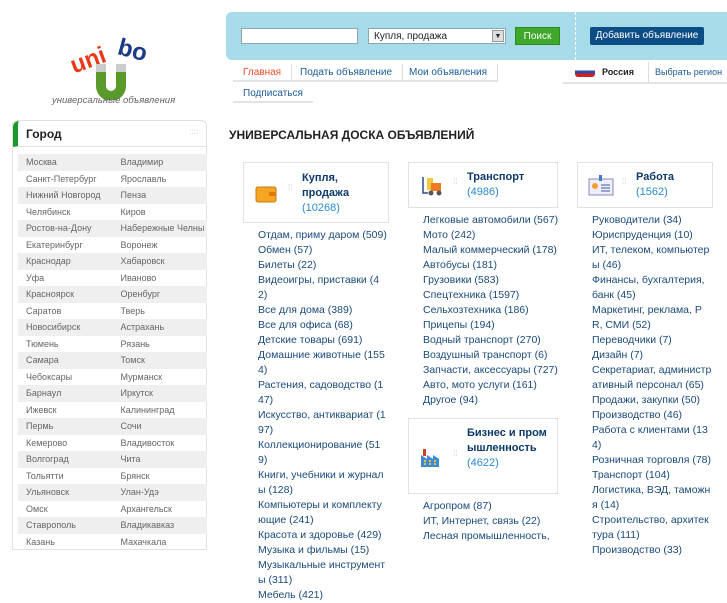  What do you see at coordinates (652, 415) in the screenshot?
I see `subcategory-link: Производство (46)` at bounding box center [652, 415].